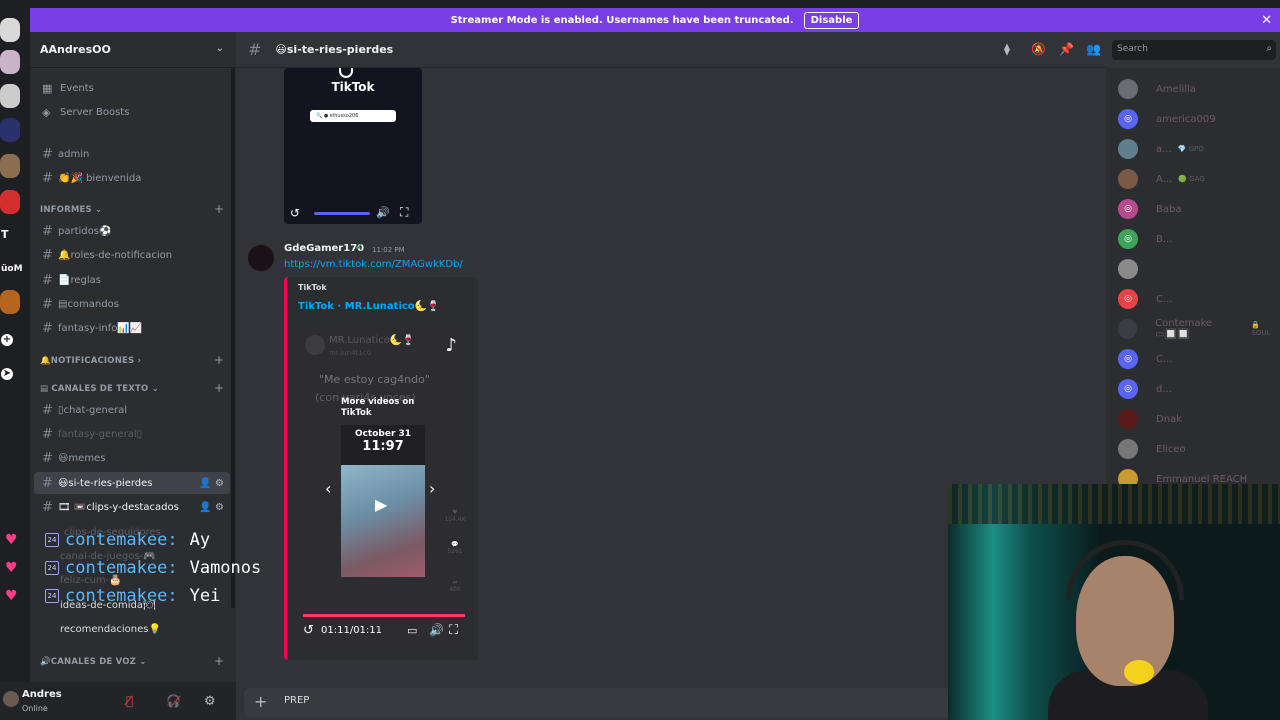  I want to click on member-item: Dnak, so click(1150, 419).